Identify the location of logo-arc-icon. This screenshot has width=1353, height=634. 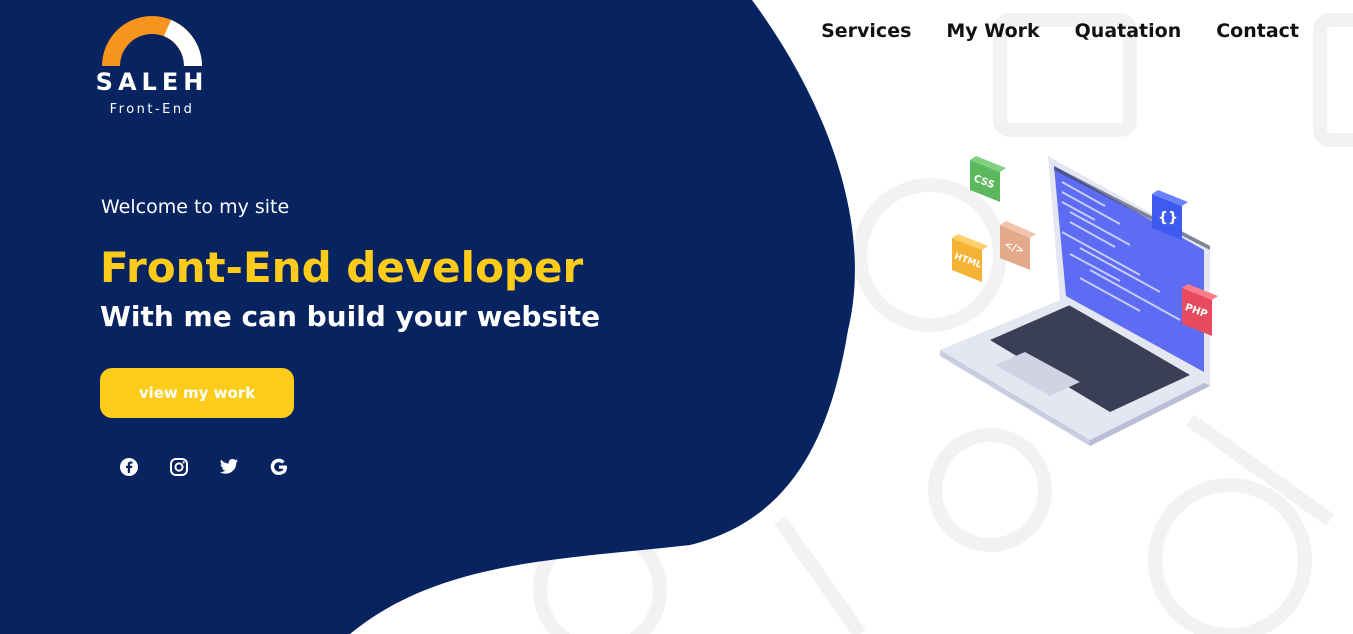
(152, 41).